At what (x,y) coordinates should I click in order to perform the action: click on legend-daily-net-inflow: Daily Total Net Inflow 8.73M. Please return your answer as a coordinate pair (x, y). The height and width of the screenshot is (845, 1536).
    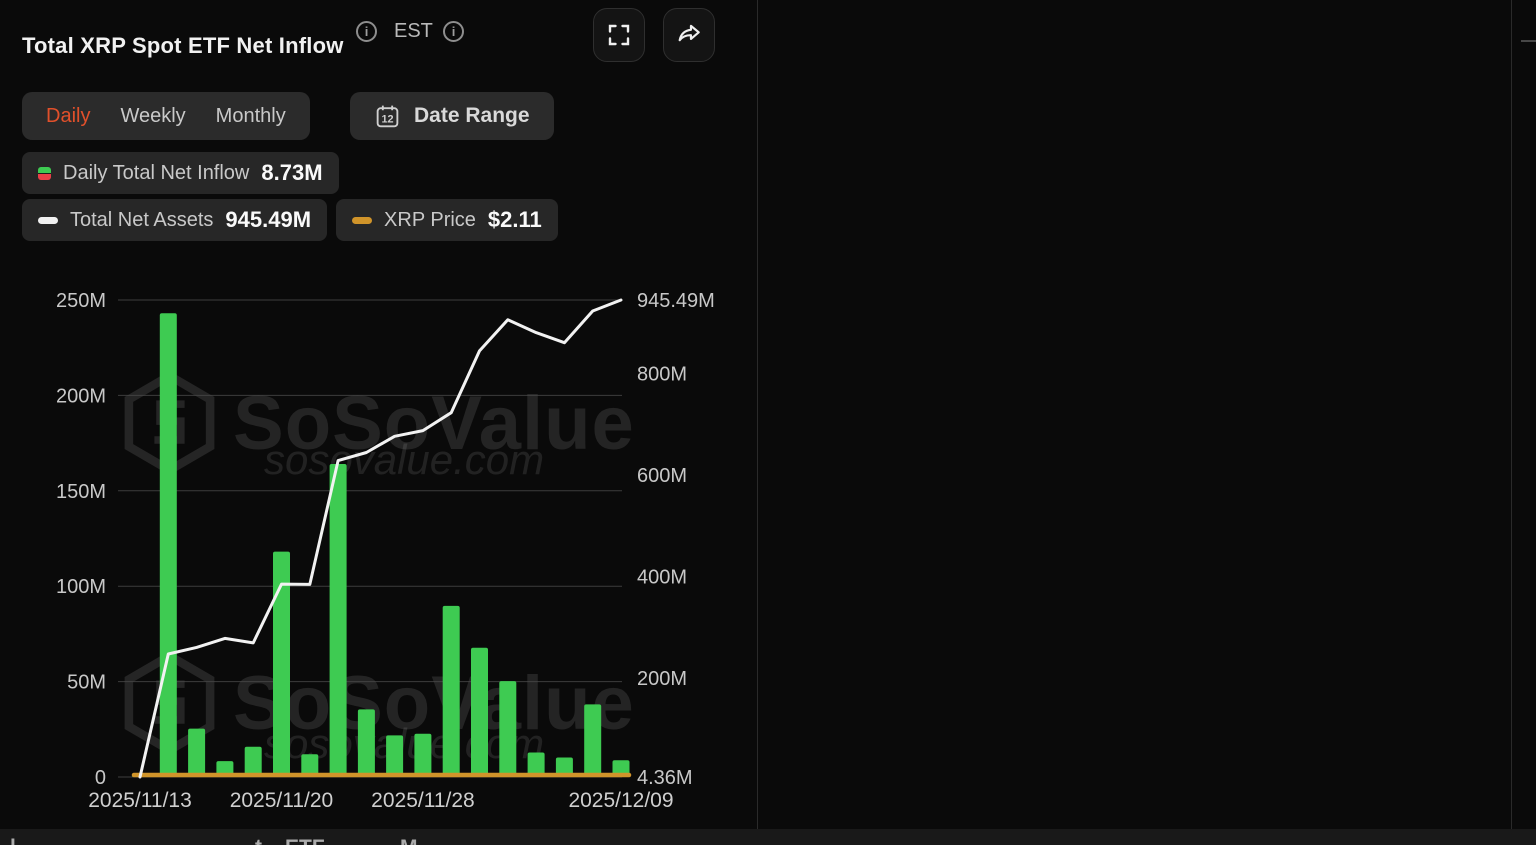
    Looking at the image, I should click on (180, 173).